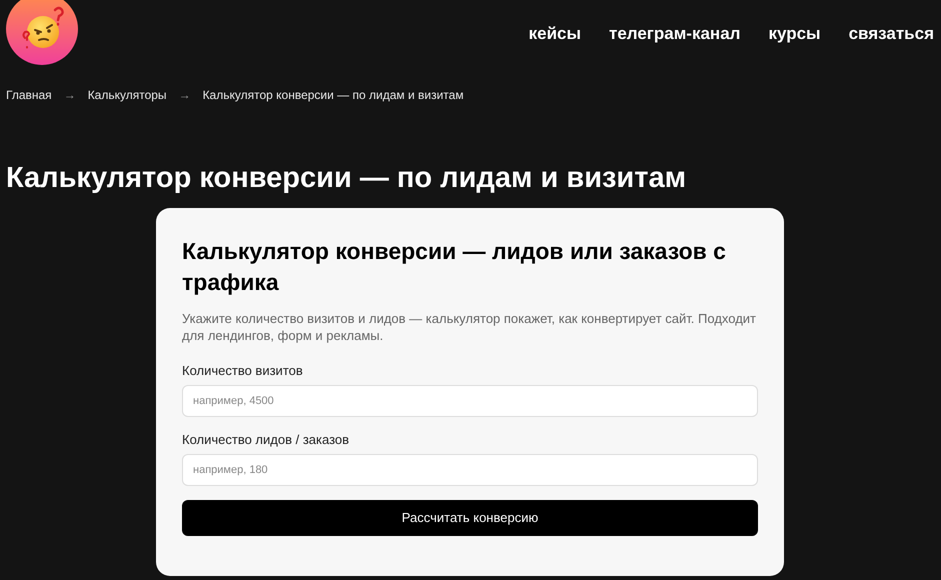  I want to click on nav-link: курсы, so click(794, 33).